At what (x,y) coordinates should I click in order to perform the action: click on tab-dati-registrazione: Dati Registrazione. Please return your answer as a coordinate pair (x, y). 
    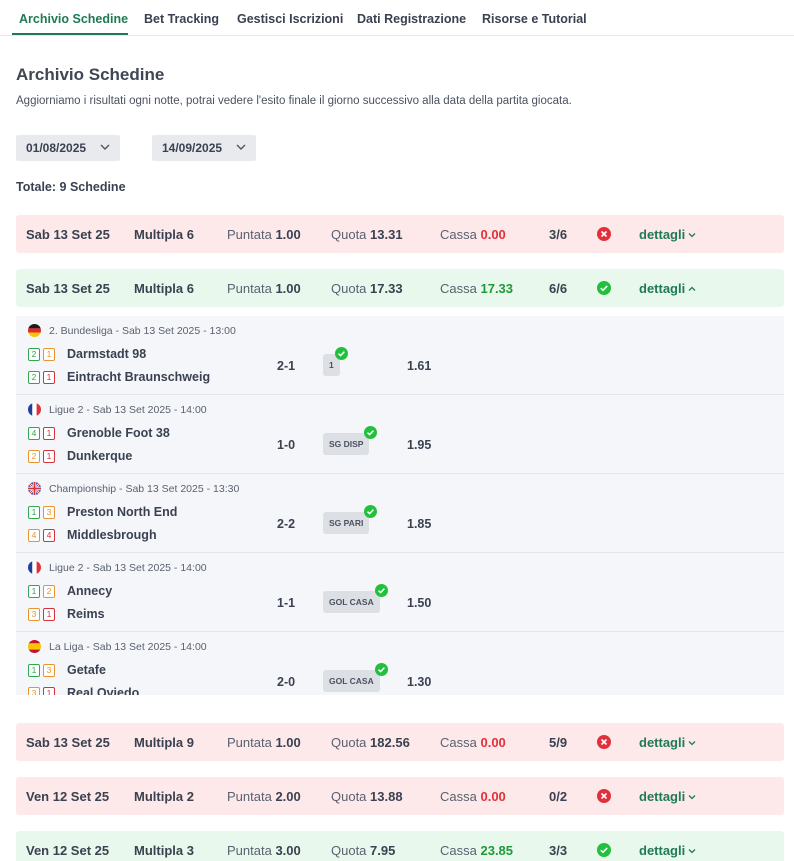
    Looking at the image, I should click on (411, 19).